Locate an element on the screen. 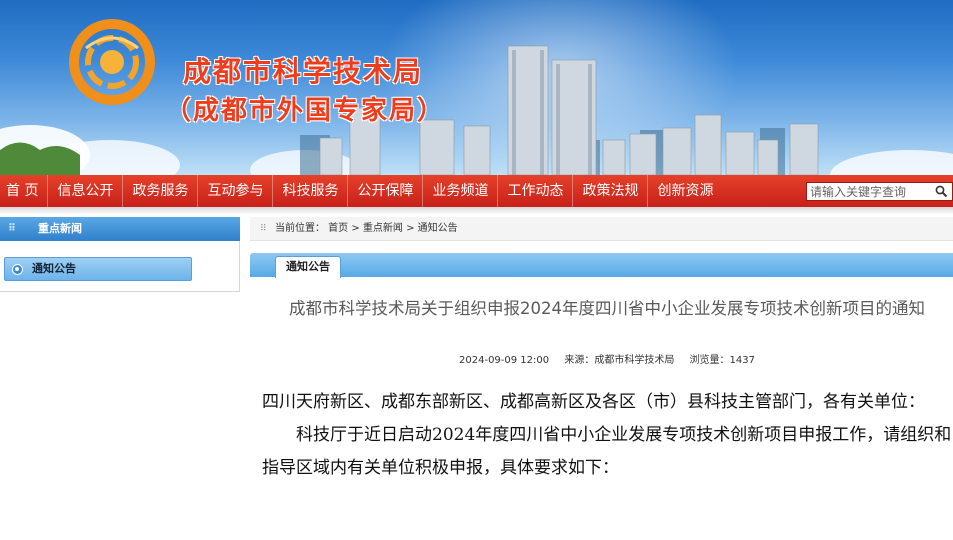 This screenshot has width=953, height=540. search-input is located at coordinates (869, 191).